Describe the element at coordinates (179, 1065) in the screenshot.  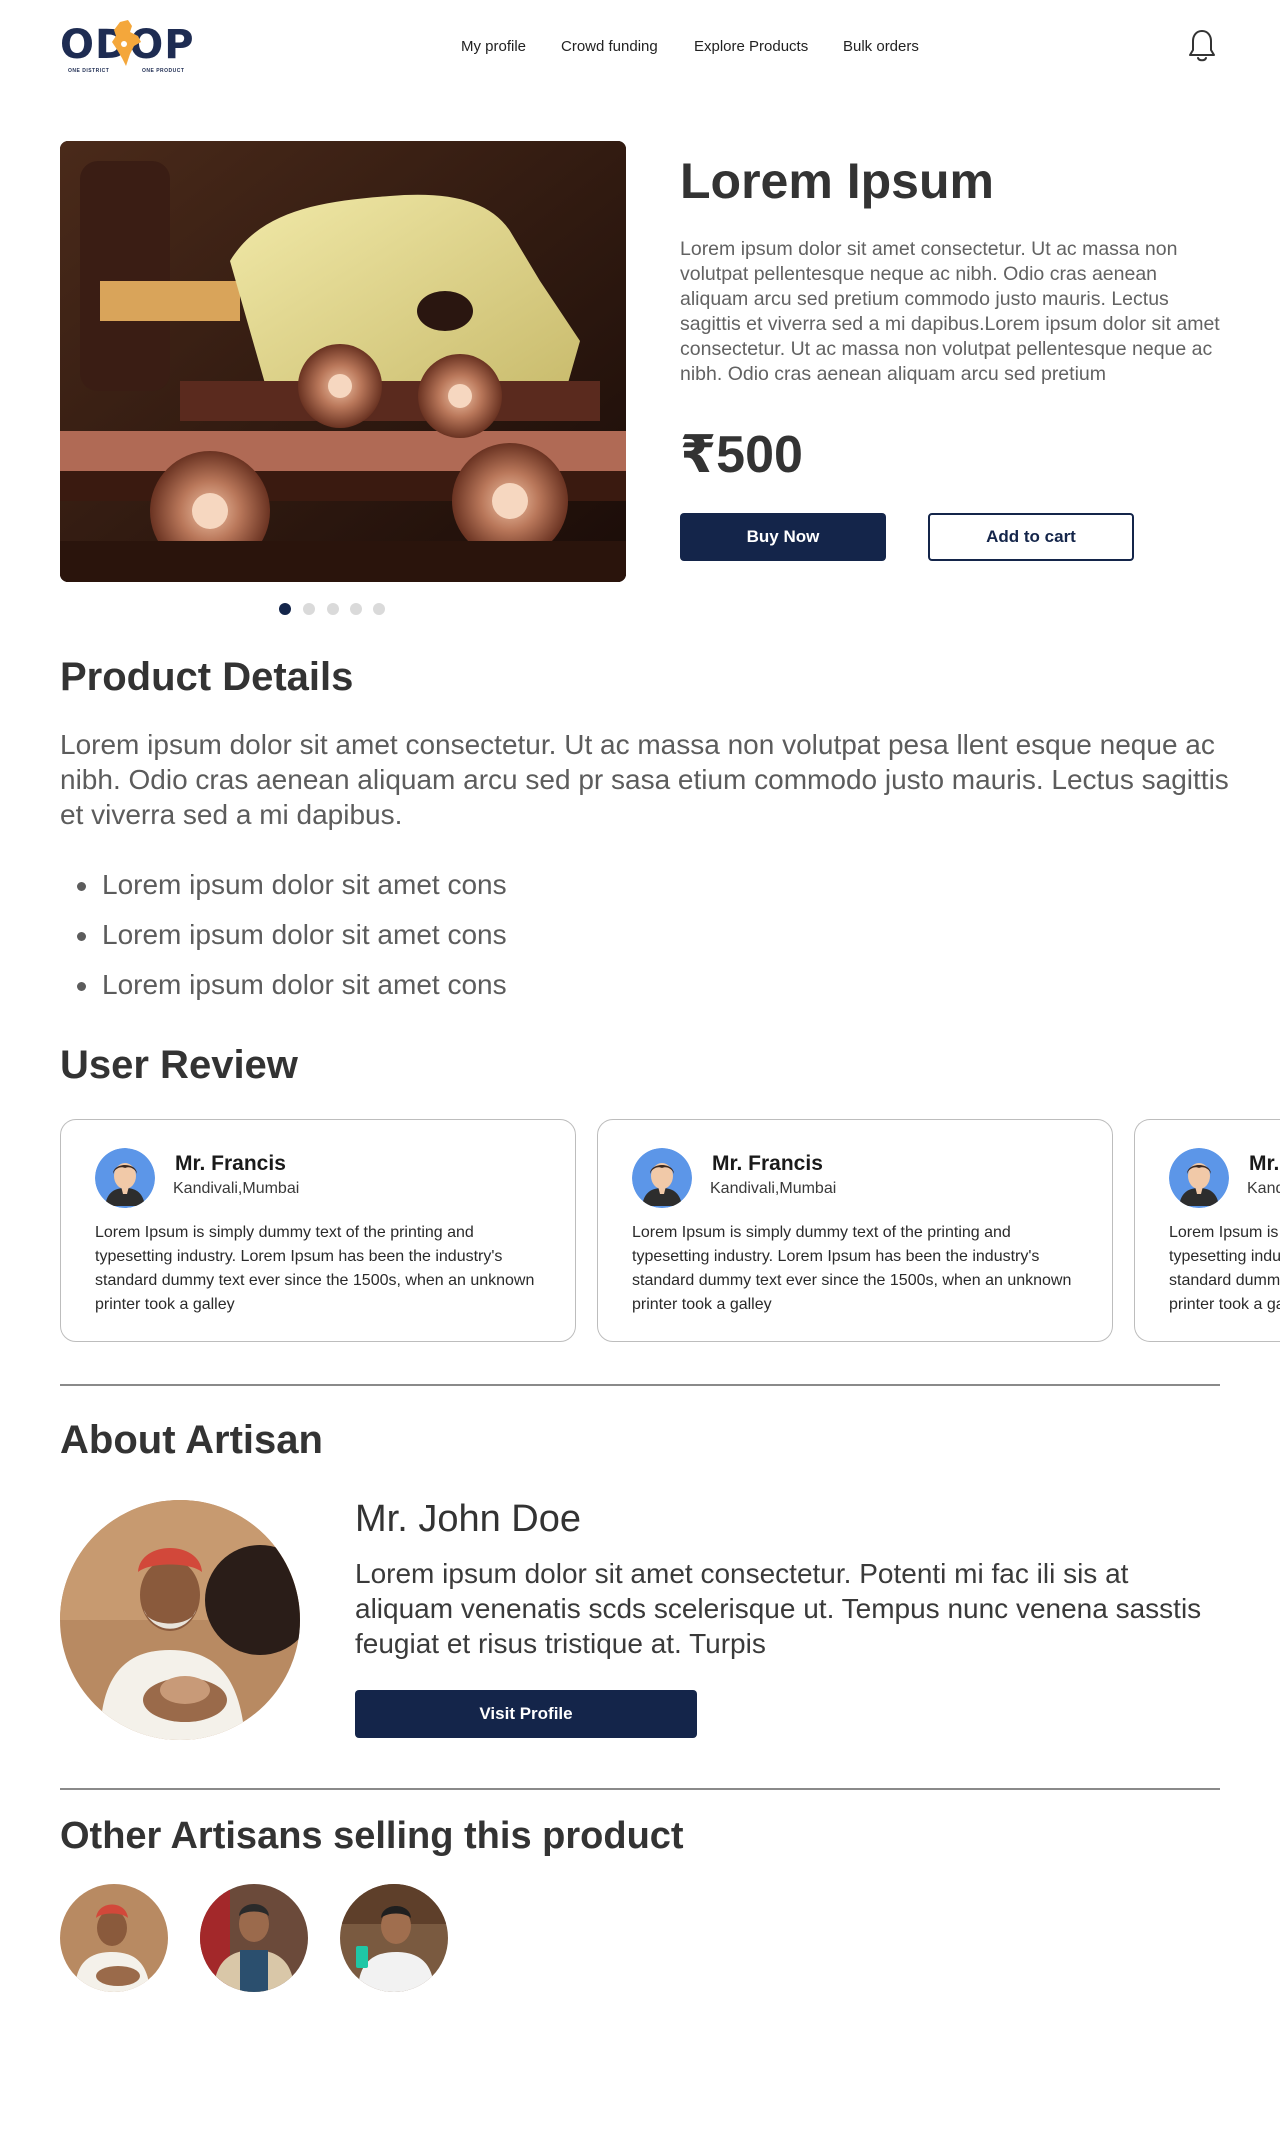
I see `user-review-heading: User Review` at that location.